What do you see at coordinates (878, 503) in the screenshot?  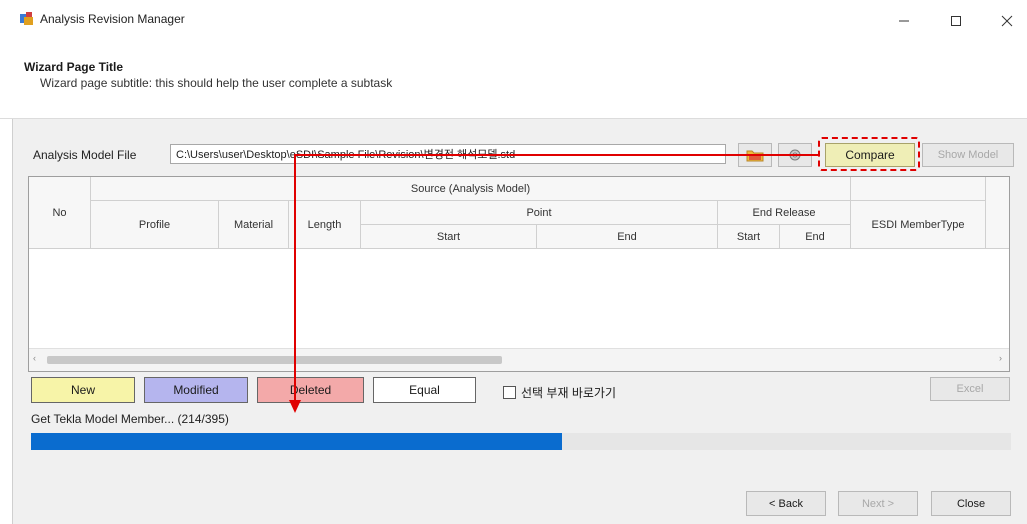 I see `next-button: Next >` at bounding box center [878, 503].